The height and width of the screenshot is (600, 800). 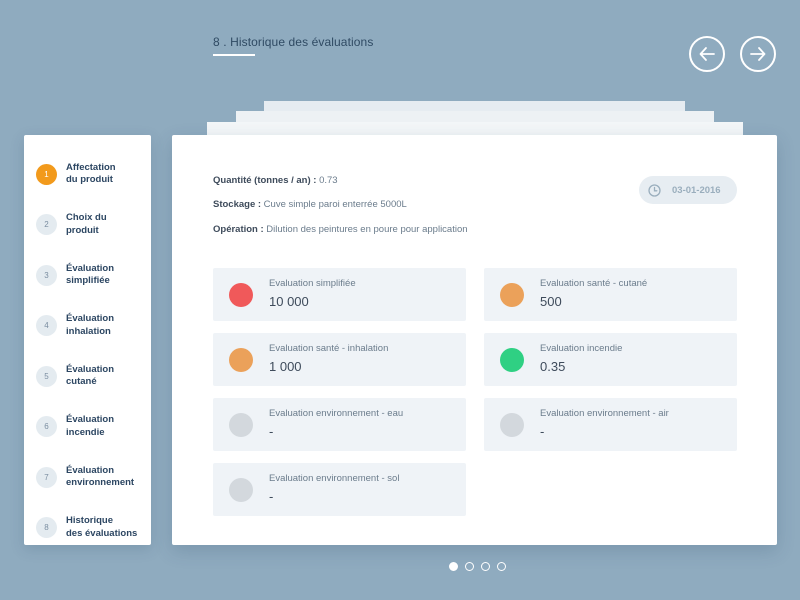 What do you see at coordinates (696, 190) in the screenshot?
I see `date-text: 03-01-2016` at bounding box center [696, 190].